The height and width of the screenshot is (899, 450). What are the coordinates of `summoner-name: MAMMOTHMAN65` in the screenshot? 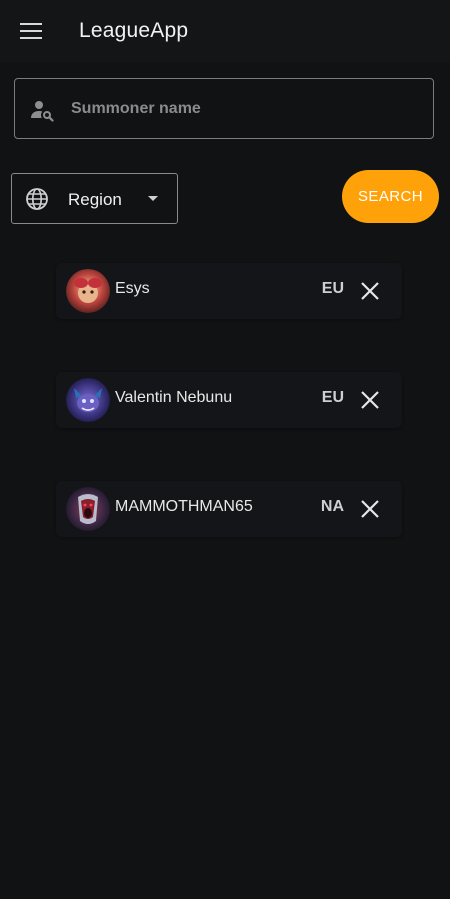 It's located at (184, 506).